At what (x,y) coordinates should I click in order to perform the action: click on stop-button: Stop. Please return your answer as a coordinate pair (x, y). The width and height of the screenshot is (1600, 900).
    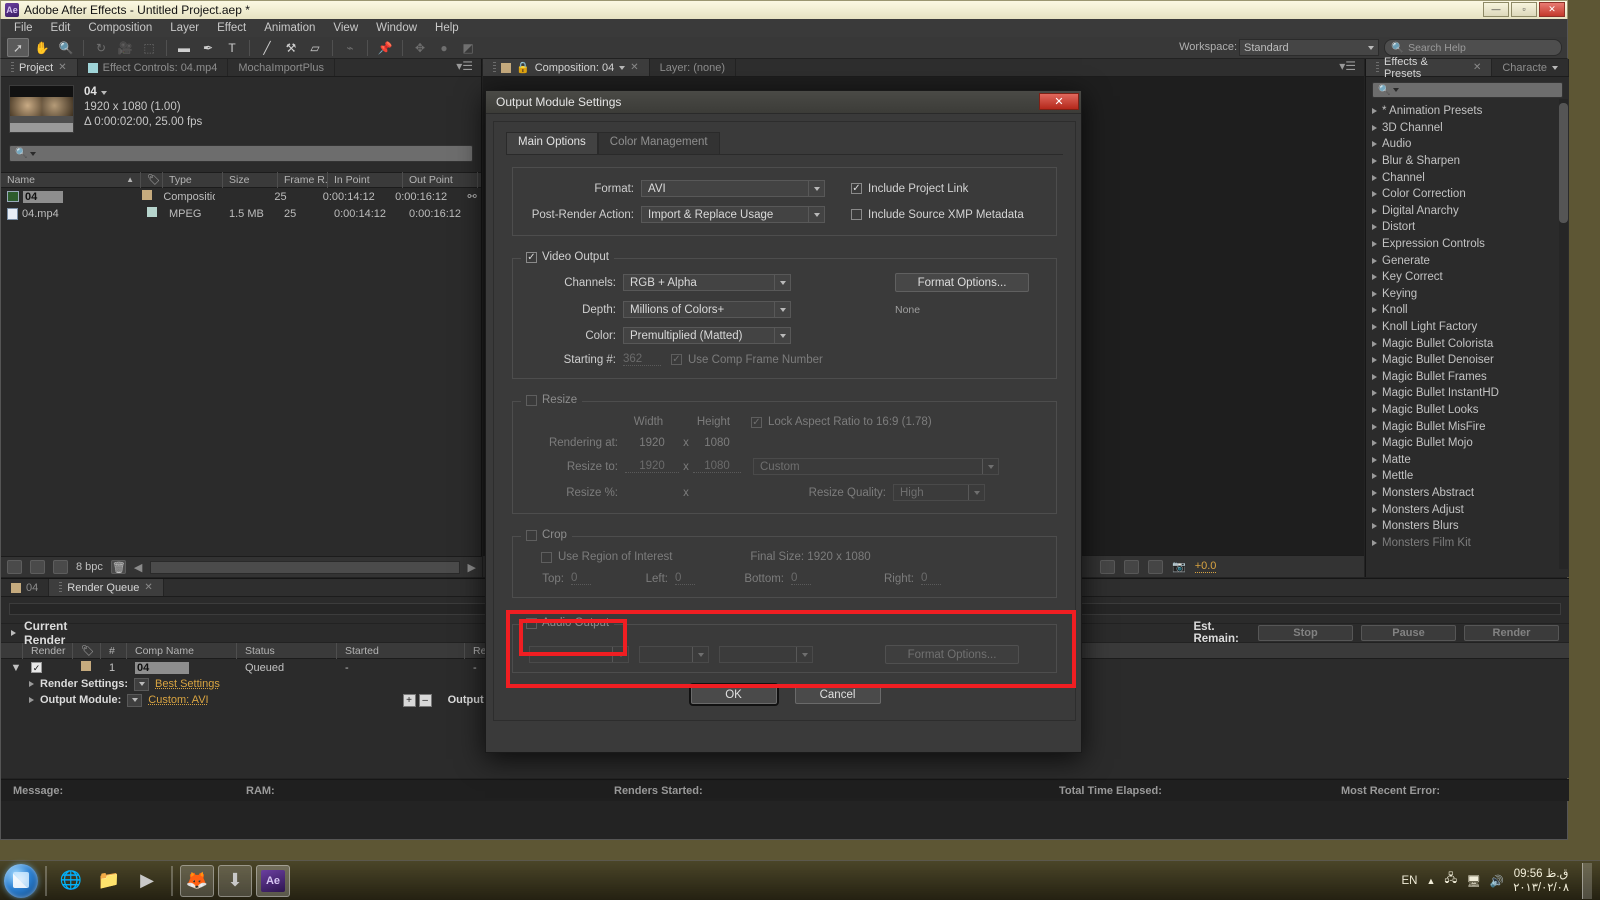
    Looking at the image, I should click on (1305, 633).